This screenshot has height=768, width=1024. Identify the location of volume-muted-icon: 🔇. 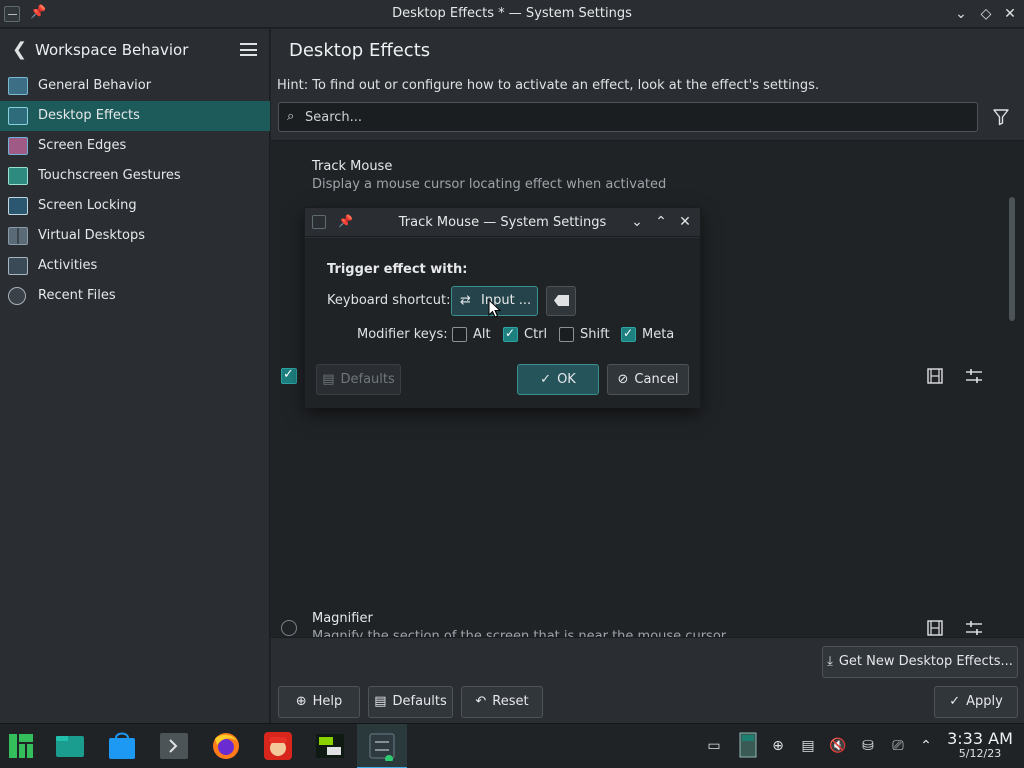
(838, 746).